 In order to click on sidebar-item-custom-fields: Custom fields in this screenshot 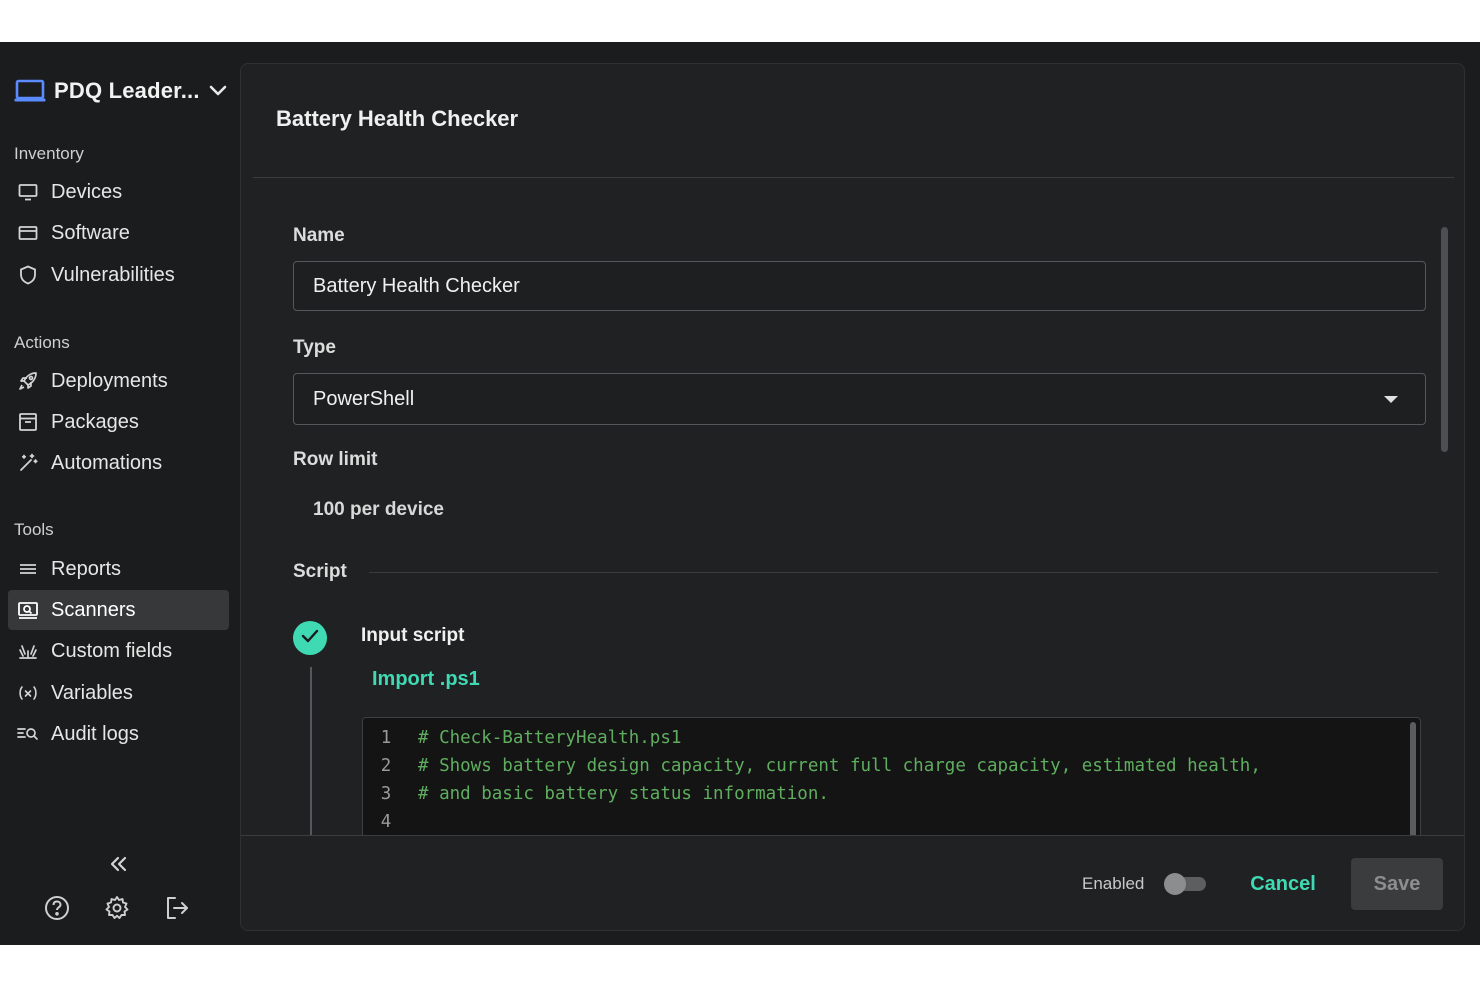, I will do `click(118, 651)`.